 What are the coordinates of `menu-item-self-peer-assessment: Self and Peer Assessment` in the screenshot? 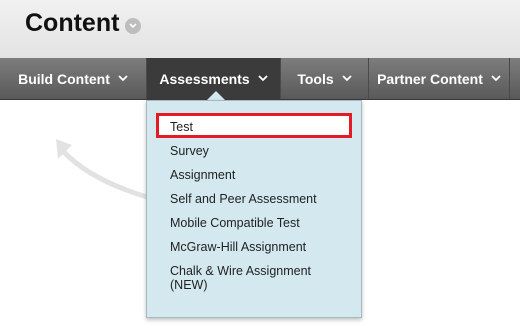 It's located at (243, 199).